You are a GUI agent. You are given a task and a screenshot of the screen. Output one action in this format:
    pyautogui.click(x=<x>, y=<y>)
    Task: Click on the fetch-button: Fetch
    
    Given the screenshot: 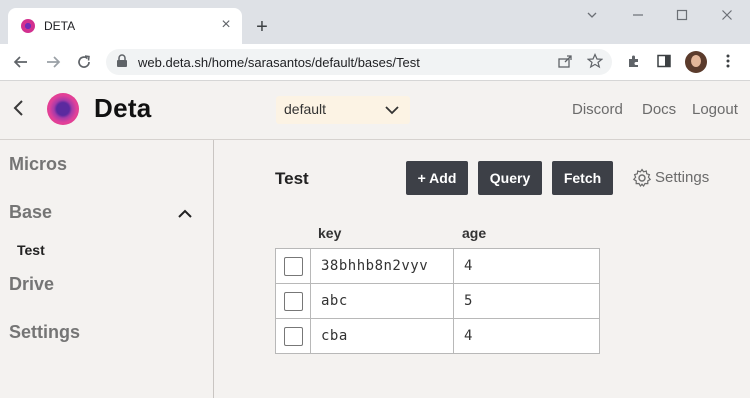 What is the action you would take?
    pyautogui.click(x=582, y=178)
    